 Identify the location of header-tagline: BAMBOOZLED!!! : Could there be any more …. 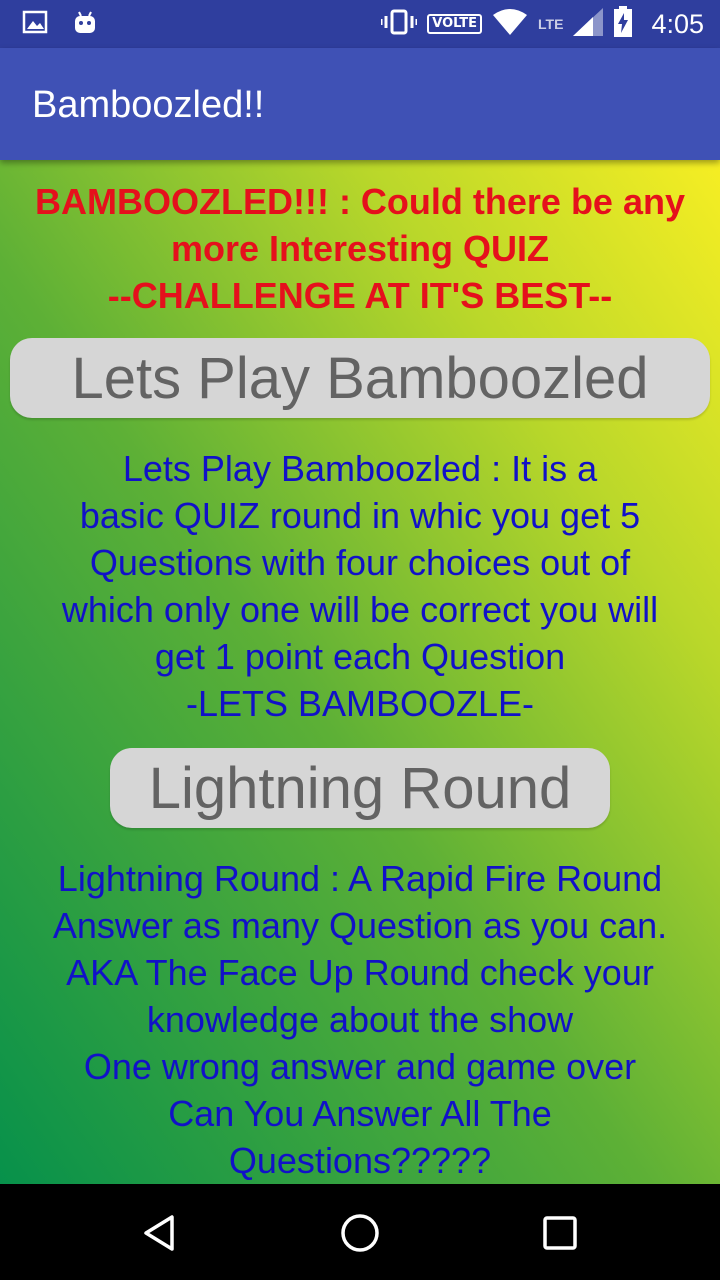
(360, 248).